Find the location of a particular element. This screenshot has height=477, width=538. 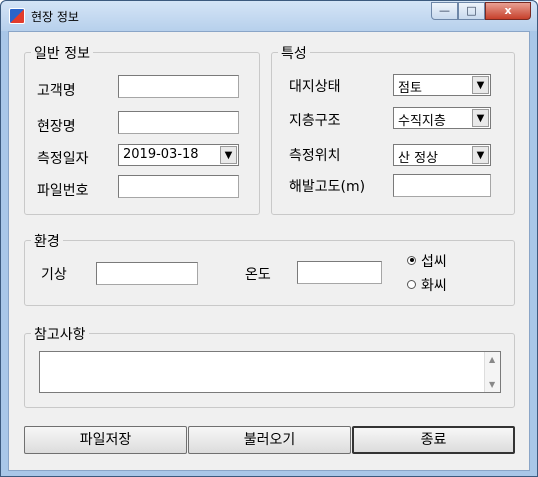

file-number-label: 파일번호 is located at coordinates (63, 191).